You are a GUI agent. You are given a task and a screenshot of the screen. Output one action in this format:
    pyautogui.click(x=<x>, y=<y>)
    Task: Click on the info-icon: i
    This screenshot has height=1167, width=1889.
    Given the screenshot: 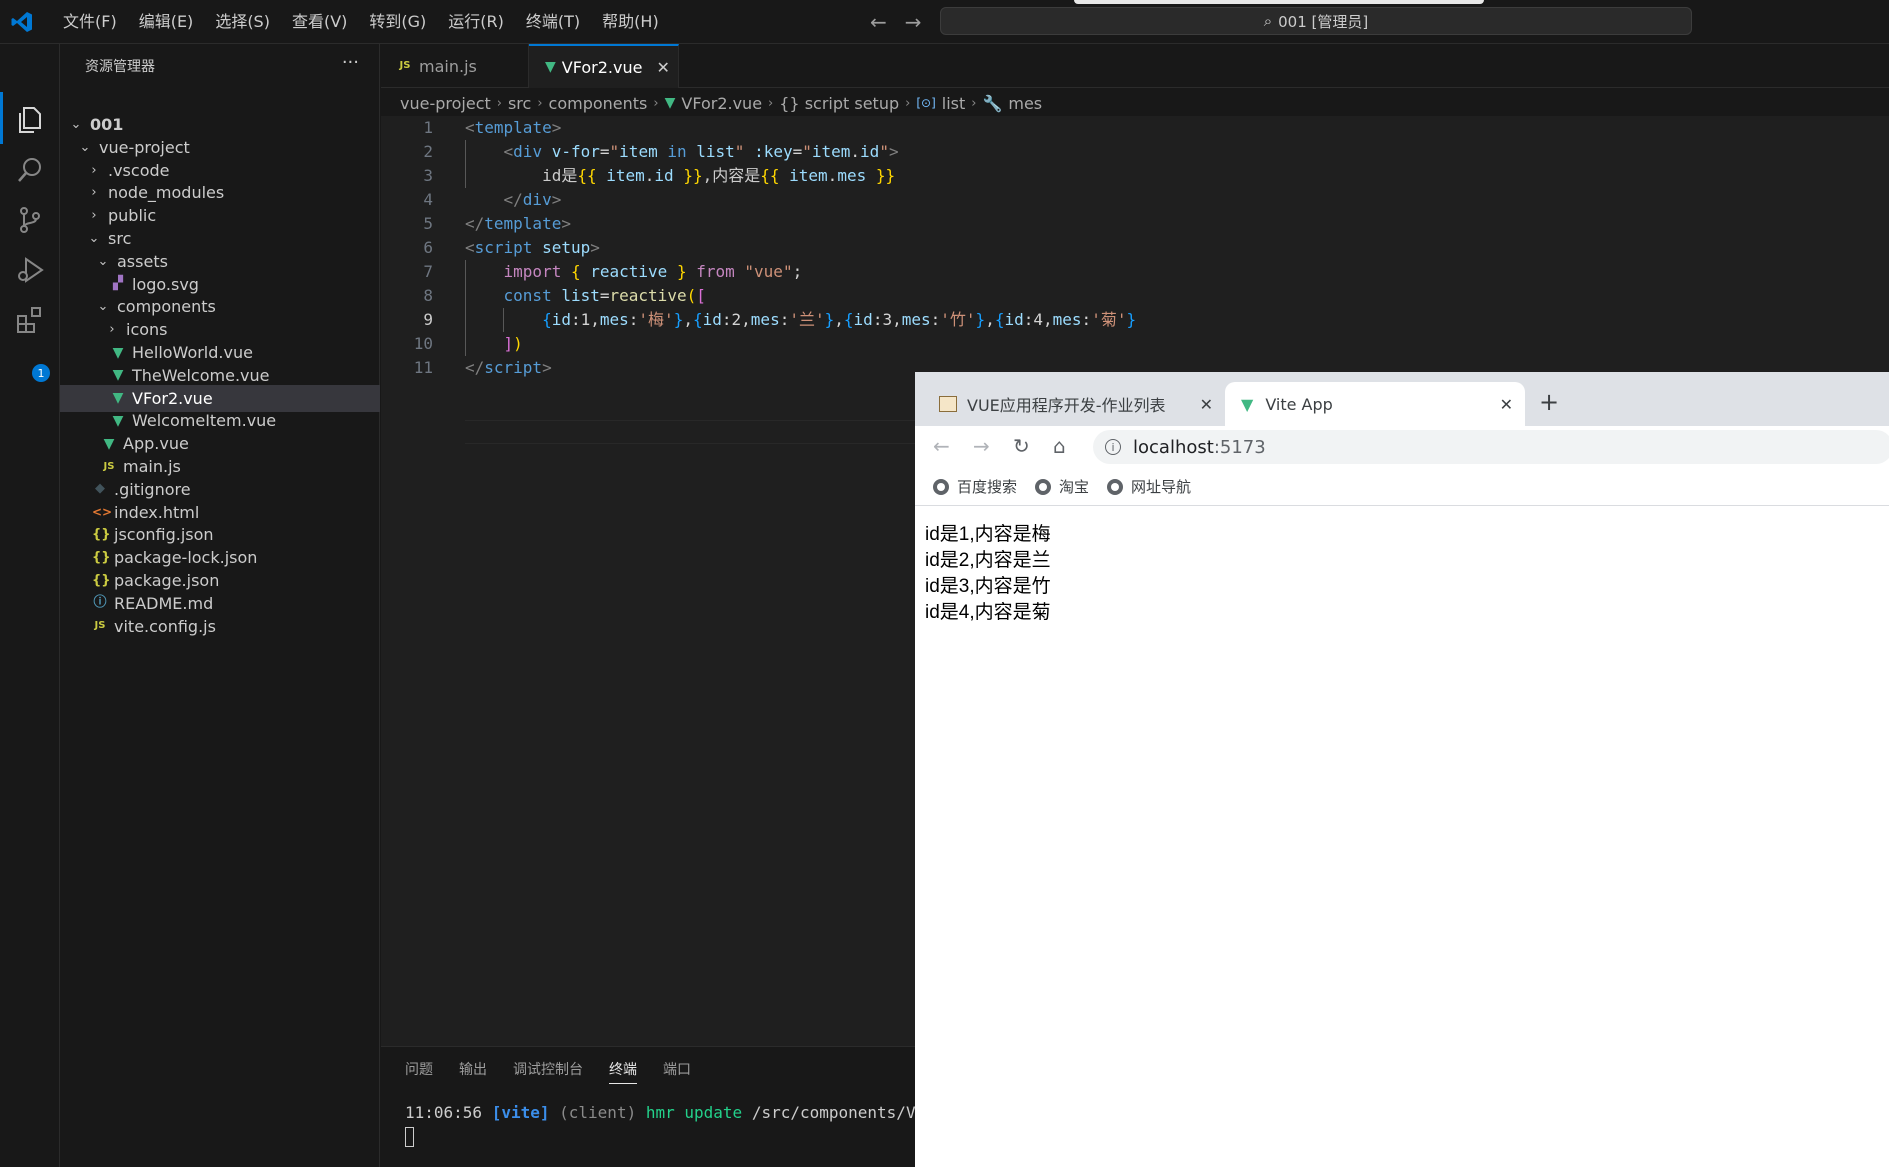 What is the action you would take?
    pyautogui.click(x=1113, y=447)
    